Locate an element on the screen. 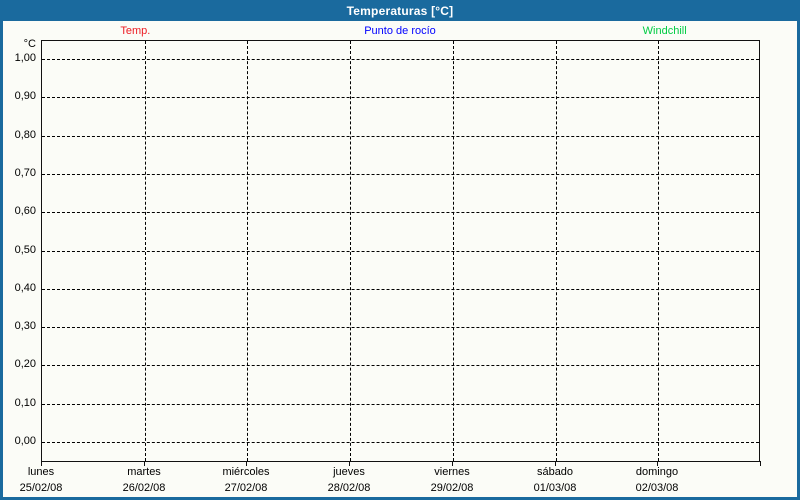 The image size is (800, 500). chart-titlebar: Temperaturas [°C] is located at coordinates (400, 10).